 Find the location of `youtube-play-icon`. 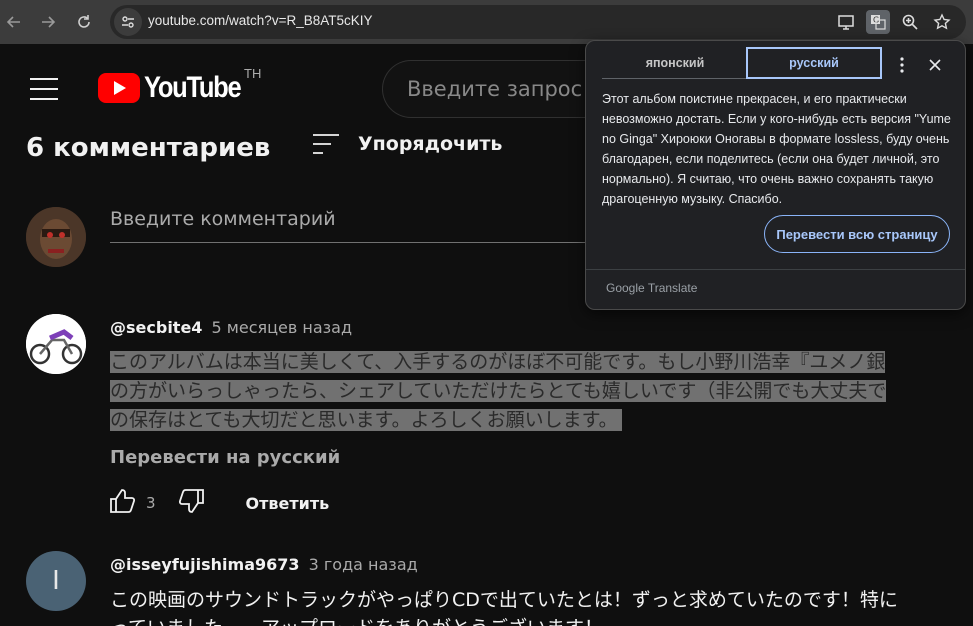

youtube-play-icon is located at coordinates (119, 88).